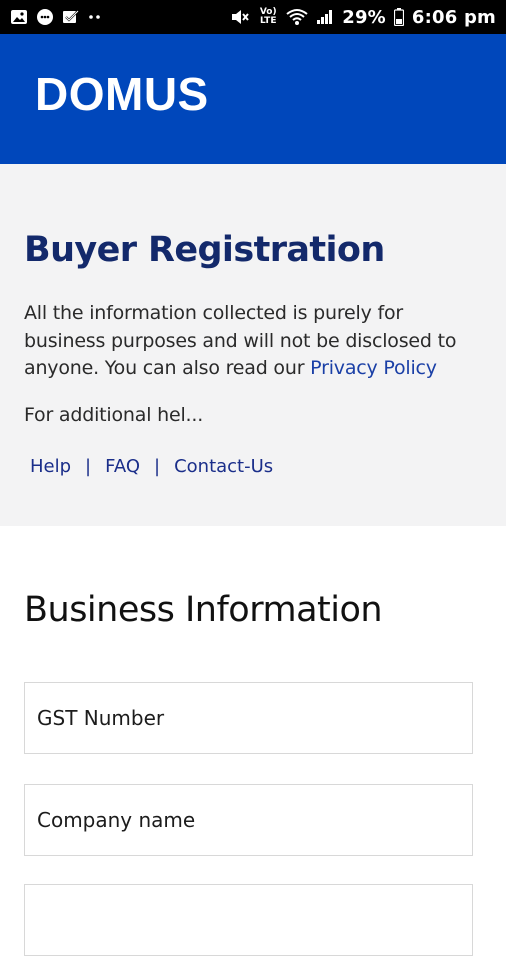  Describe the element at coordinates (325, 17) in the screenshot. I see `signal-icon` at that location.